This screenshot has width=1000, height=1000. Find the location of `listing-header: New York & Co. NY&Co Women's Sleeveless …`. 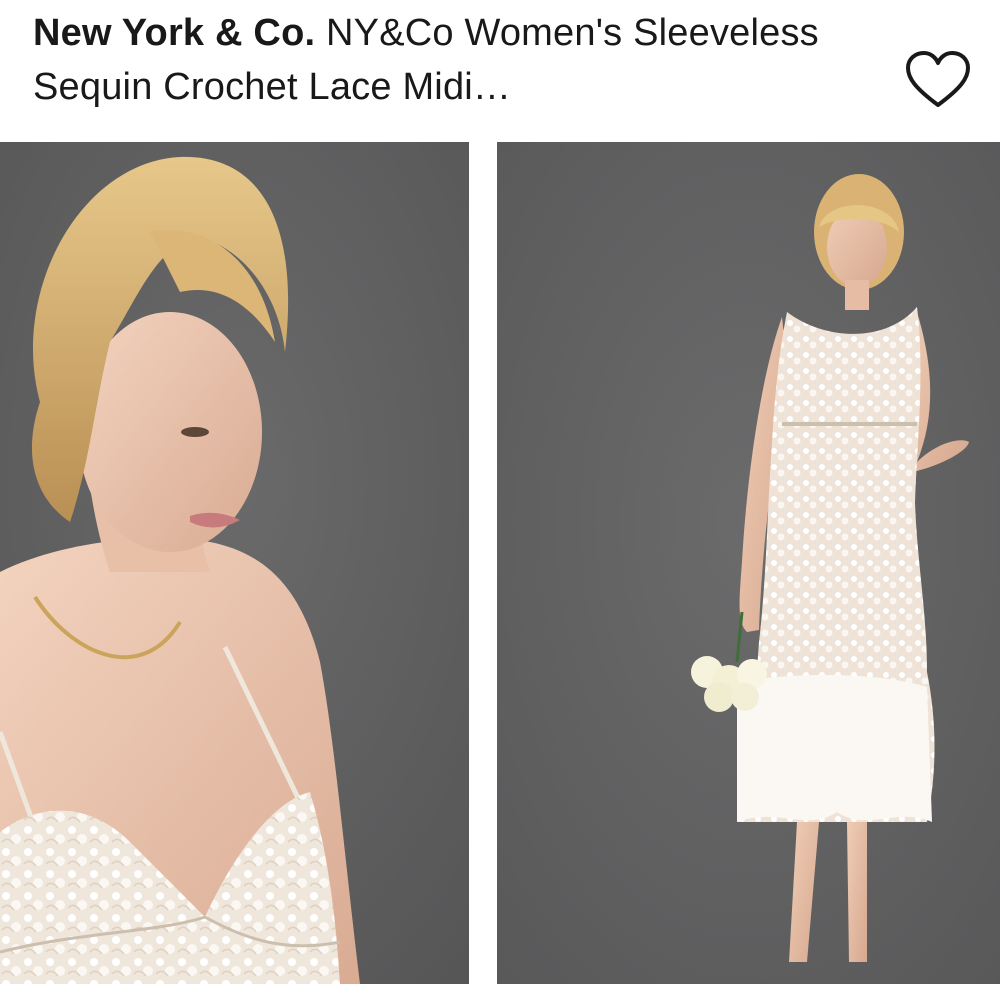

listing-header: New York & Co. NY&Co Women's Sleeveless … is located at coordinates (500, 70).